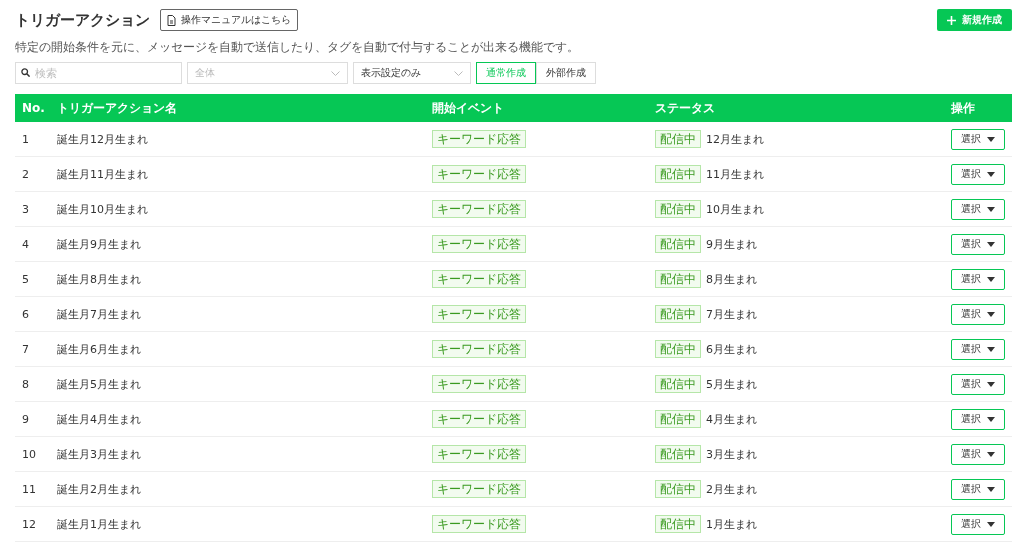 The width and height of the screenshot is (1024, 551). I want to click on table-cell-text: 誕生月10月生まれ, so click(103, 209).